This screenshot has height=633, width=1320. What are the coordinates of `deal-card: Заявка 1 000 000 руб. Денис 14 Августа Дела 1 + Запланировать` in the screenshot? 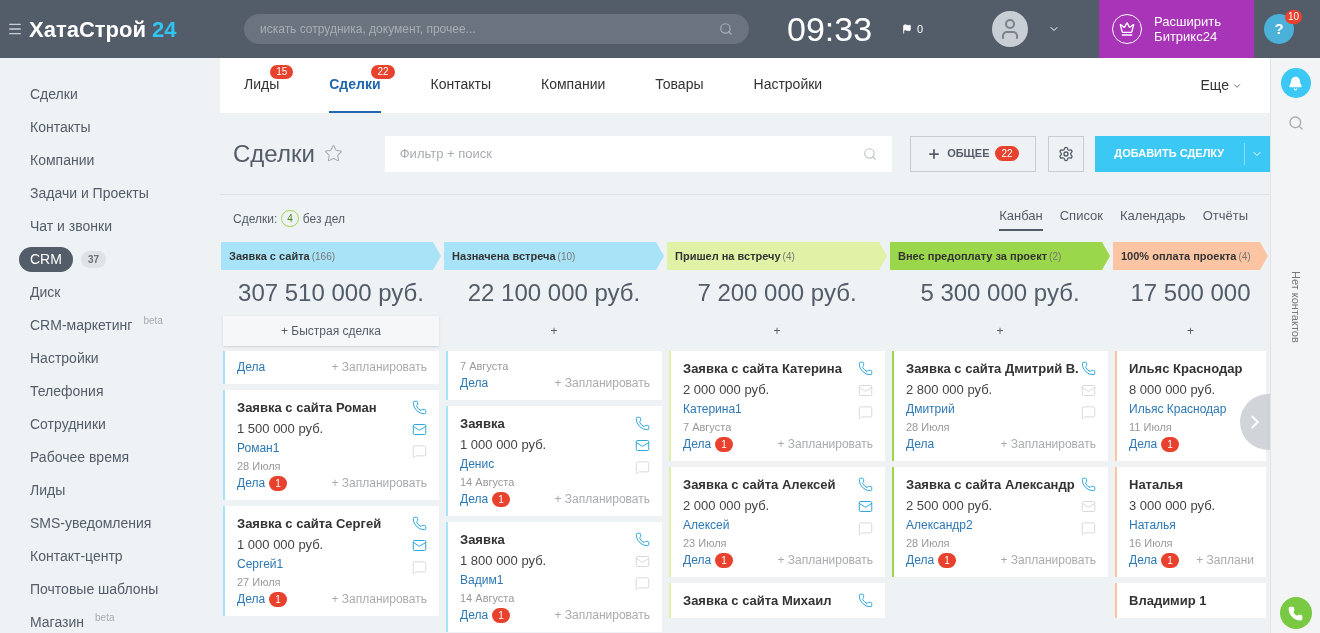 It's located at (554, 461).